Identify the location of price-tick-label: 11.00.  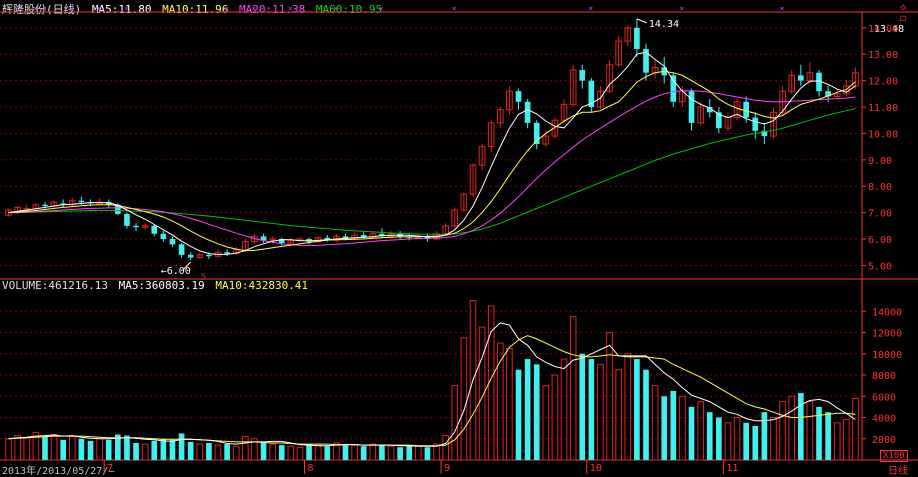
(883, 108).